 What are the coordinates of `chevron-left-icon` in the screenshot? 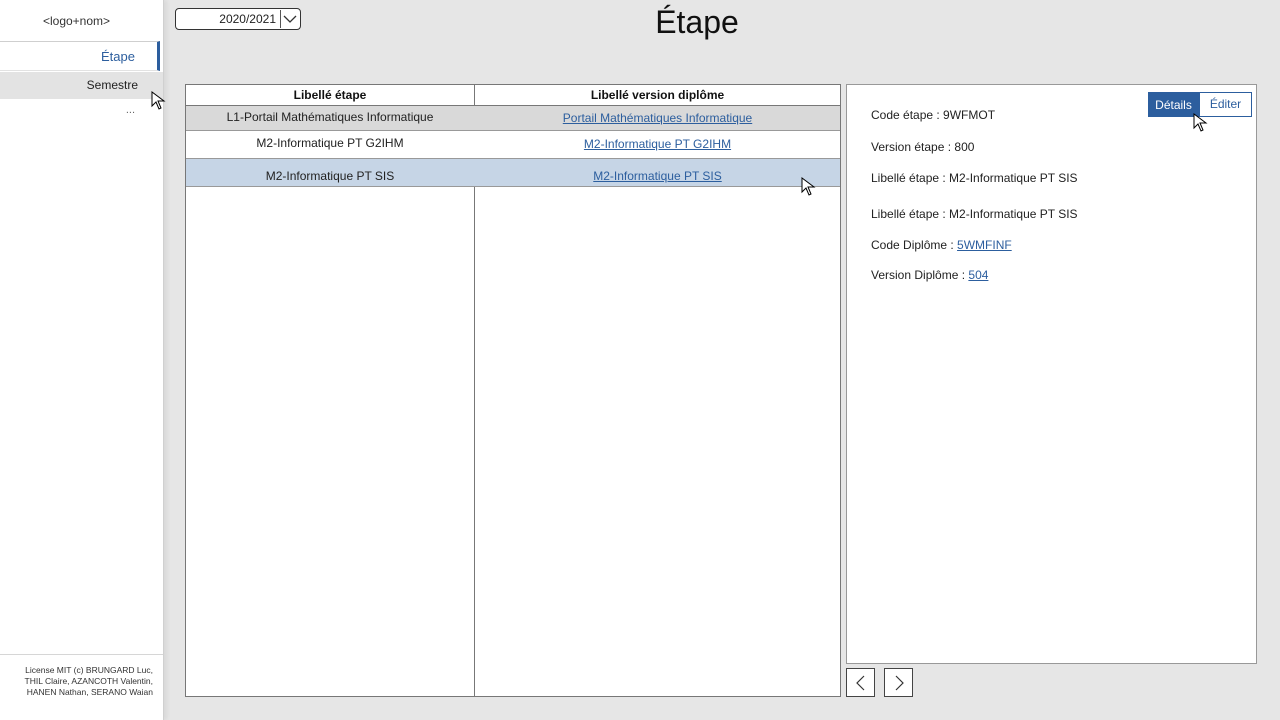 It's located at (860, 683).